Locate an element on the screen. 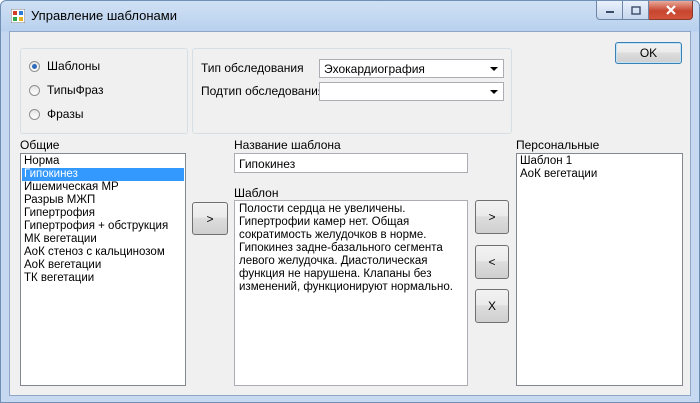 This screenshot has width=700, height=403. maximize-icon is located at coordinates (635, 10).